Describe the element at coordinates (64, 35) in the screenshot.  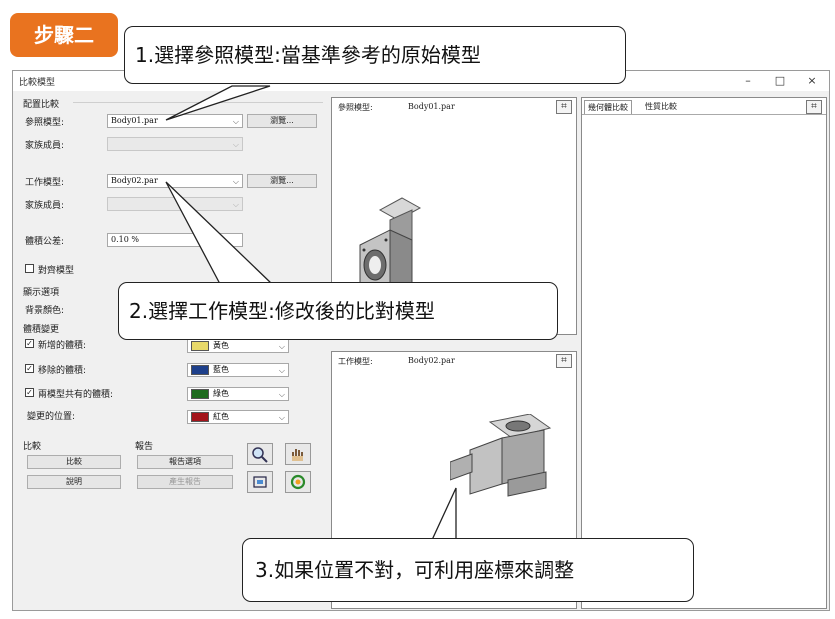
I see `step-badge: 步驟二` at that location.